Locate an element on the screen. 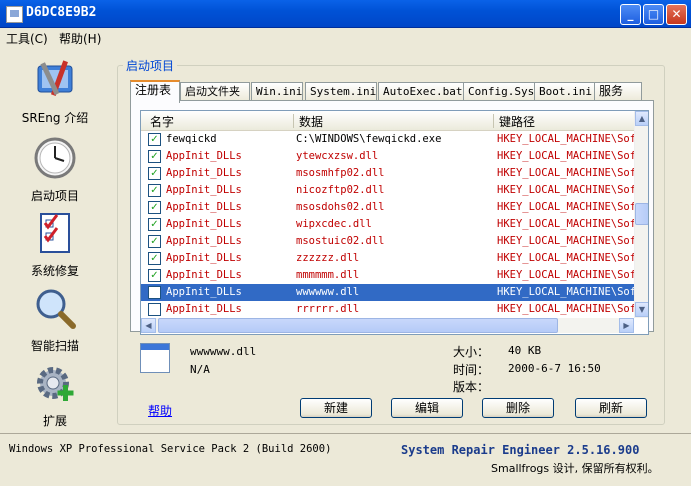 Image resolution: width=691 pixels, height=486 pixels. refresh-button: 刷新 is located at coordinates (611, 408).